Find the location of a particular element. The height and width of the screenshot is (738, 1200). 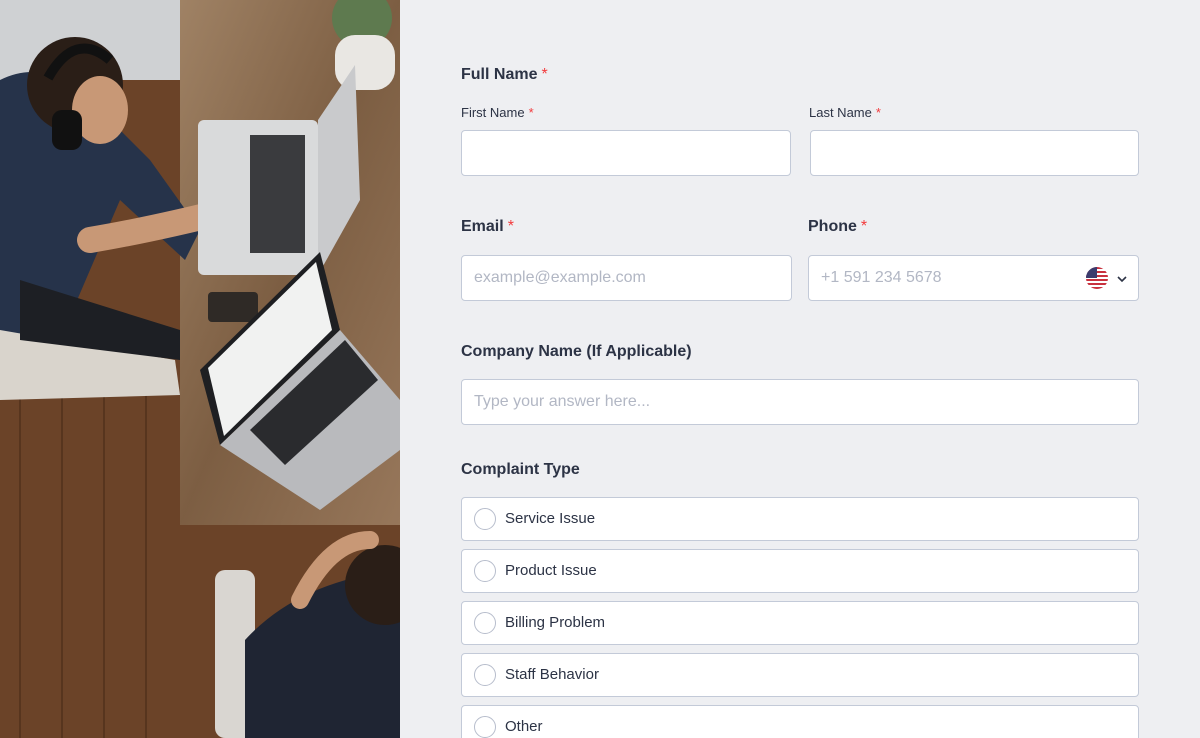

email-label: Email * is located at coordinates (487, 227).